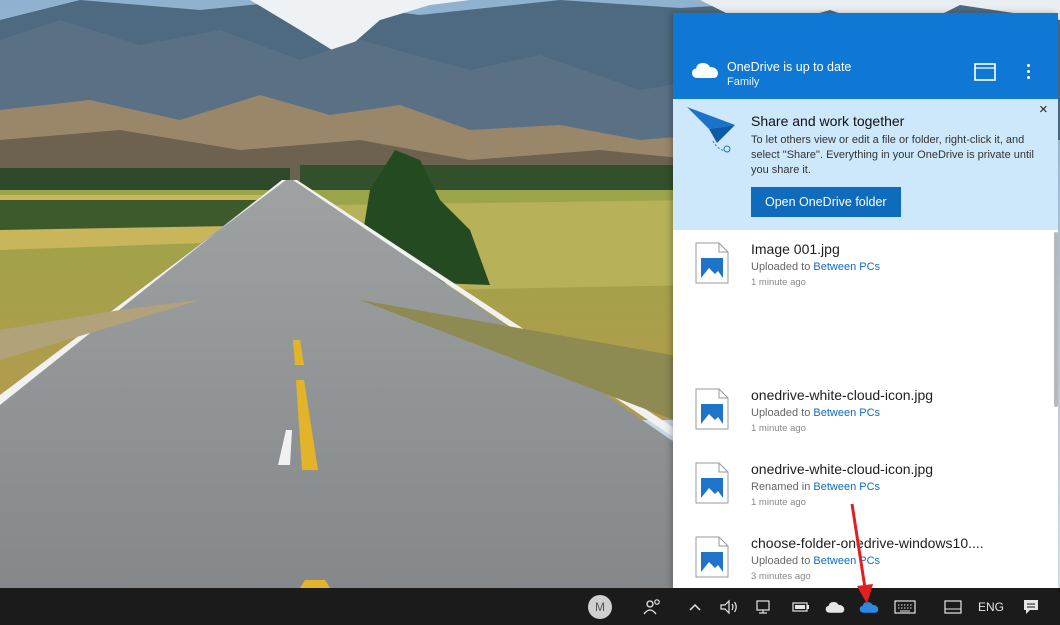 The image size is (1060, 625). Describe the element at coordinates (729, 606) in the screenshot. I see `volume-icon` at that location.